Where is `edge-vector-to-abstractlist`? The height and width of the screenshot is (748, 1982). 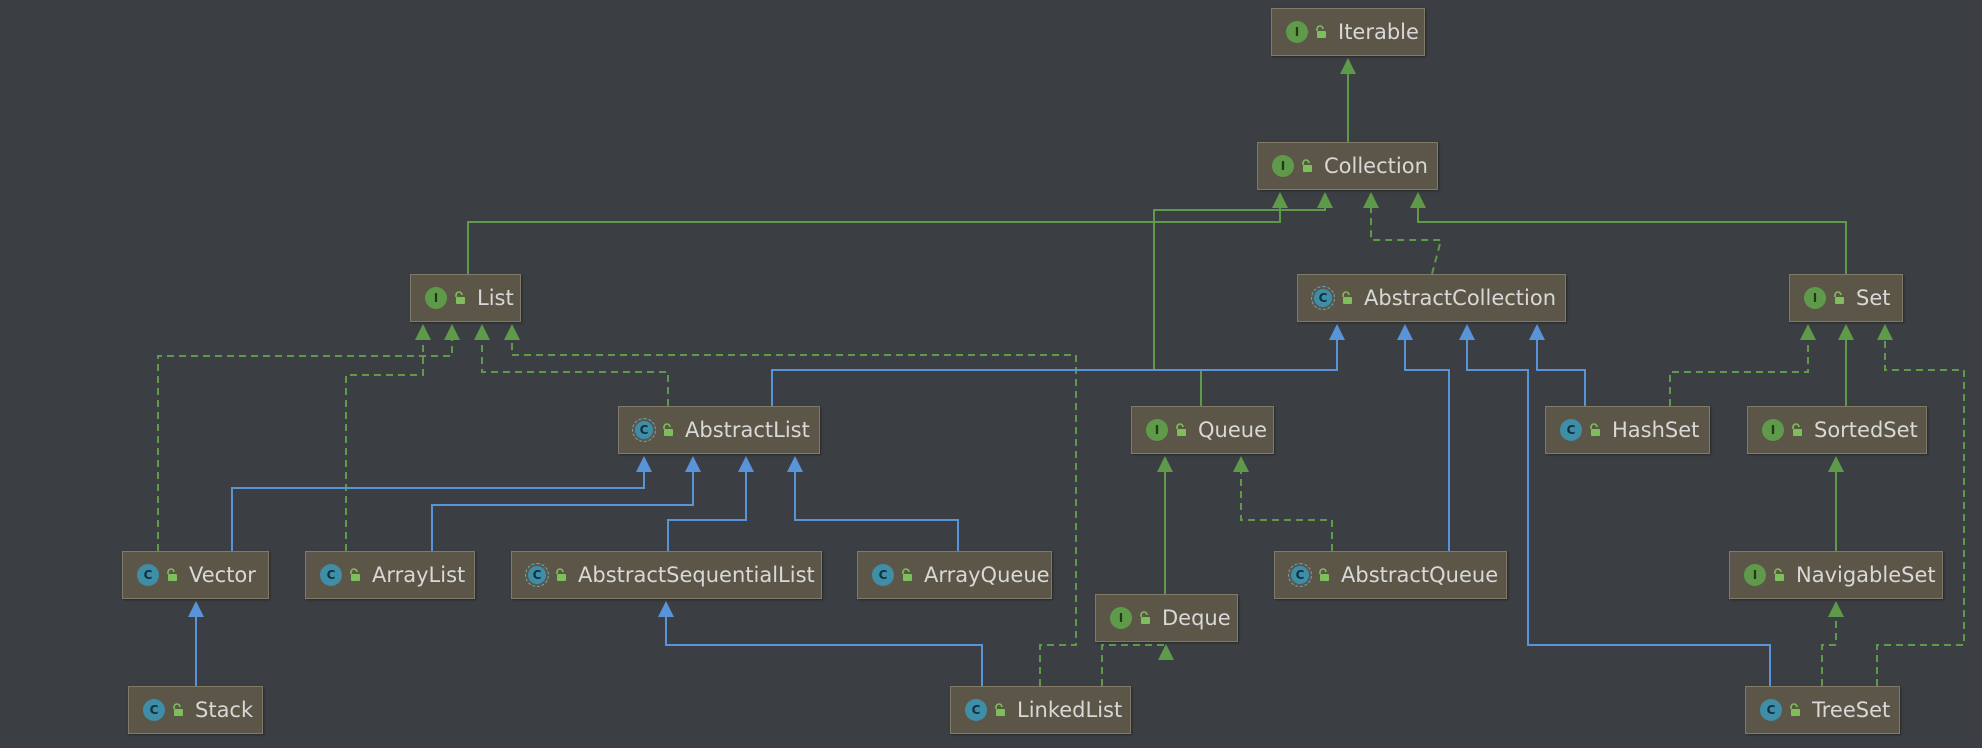
edge-vector-to-abstractlist is located at coordinates (441, 503).